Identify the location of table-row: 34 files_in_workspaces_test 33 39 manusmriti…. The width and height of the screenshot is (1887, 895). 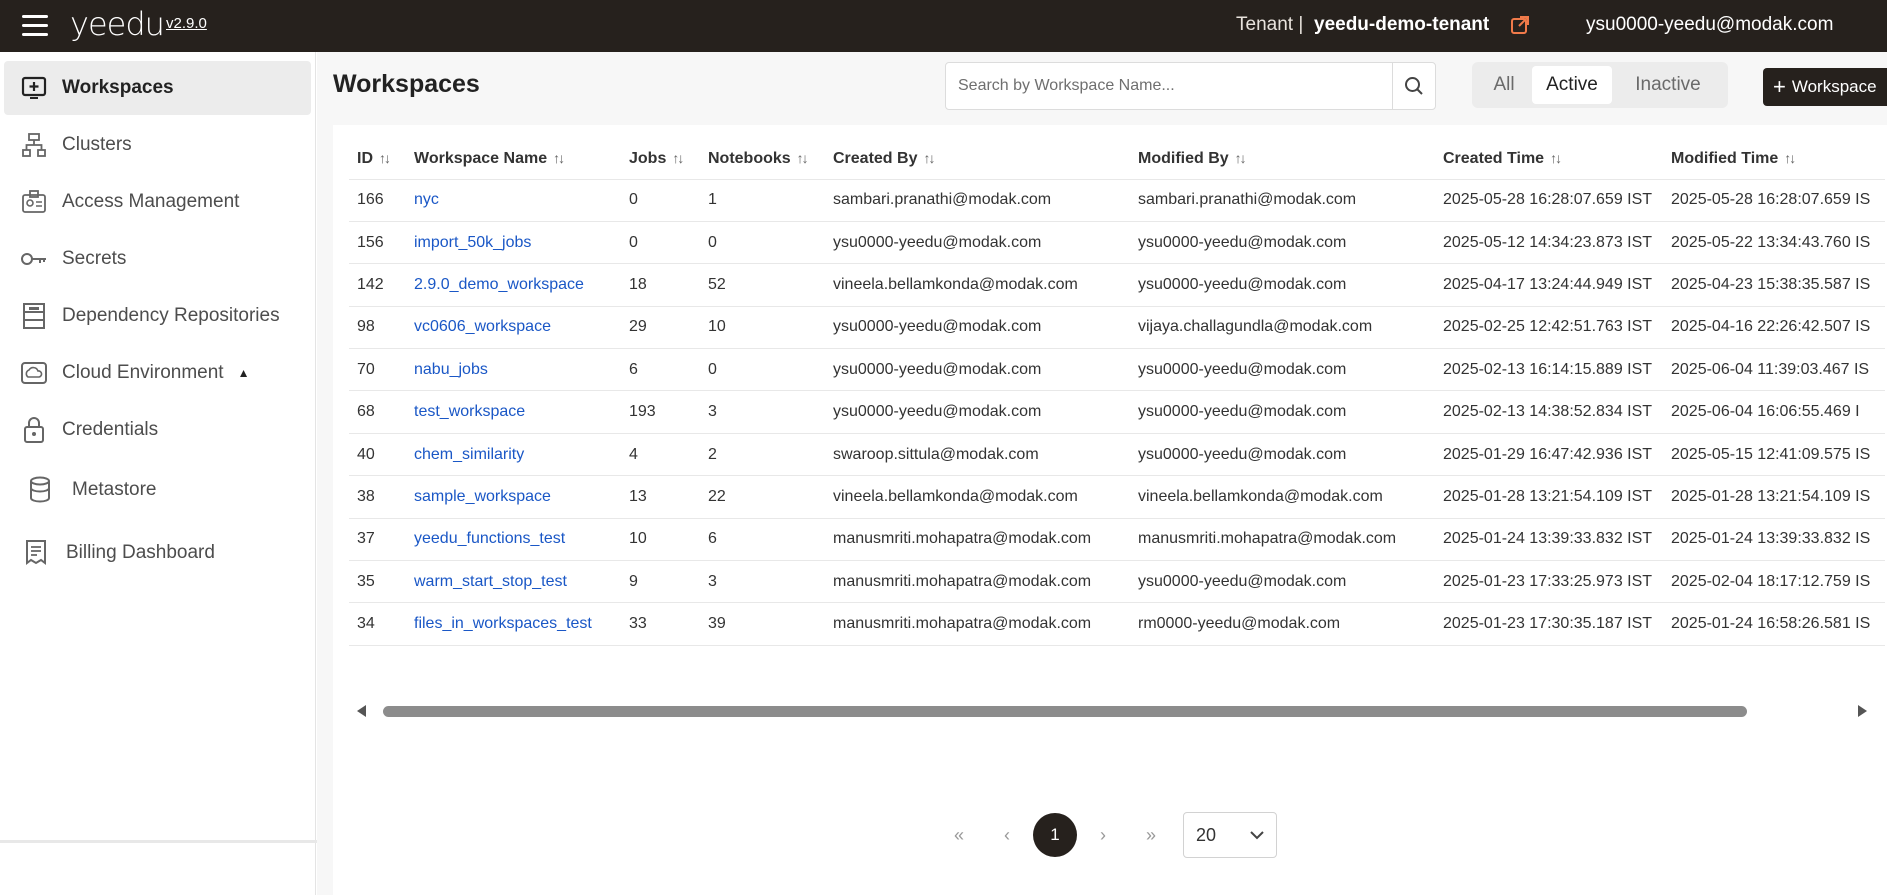
(1117, 624).